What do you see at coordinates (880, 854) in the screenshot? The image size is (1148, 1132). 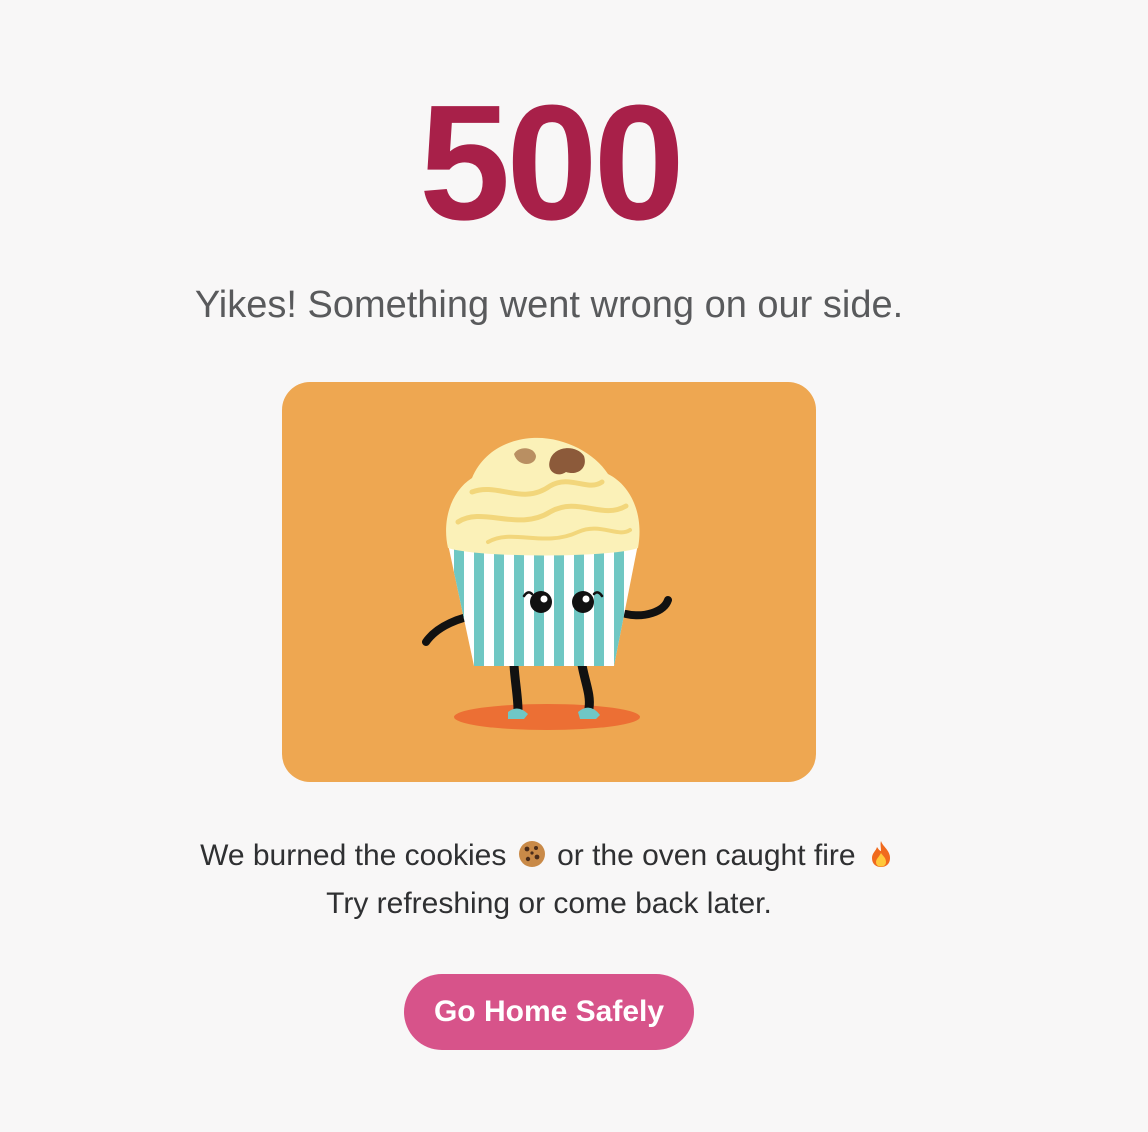 I see `fire-icon` at bounding box center [880, 854].